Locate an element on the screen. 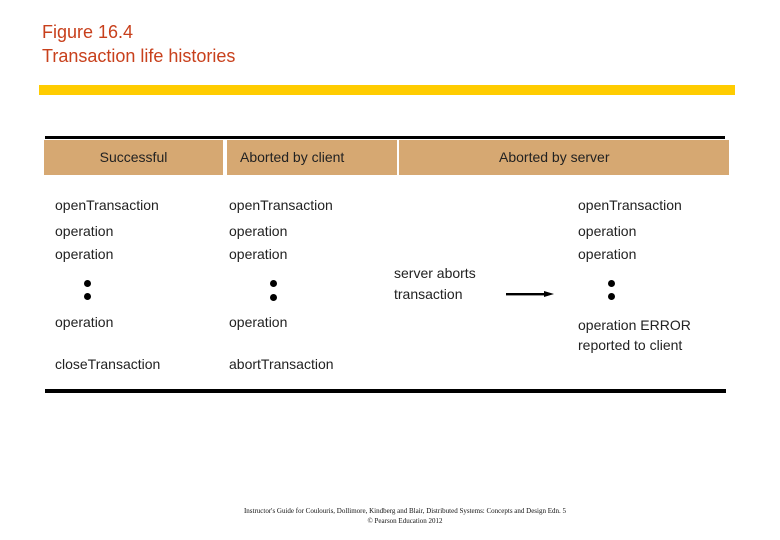 The image size is (780, 540). header-aborted-by-server: Aborted by server is located at coordinates (564, 157).